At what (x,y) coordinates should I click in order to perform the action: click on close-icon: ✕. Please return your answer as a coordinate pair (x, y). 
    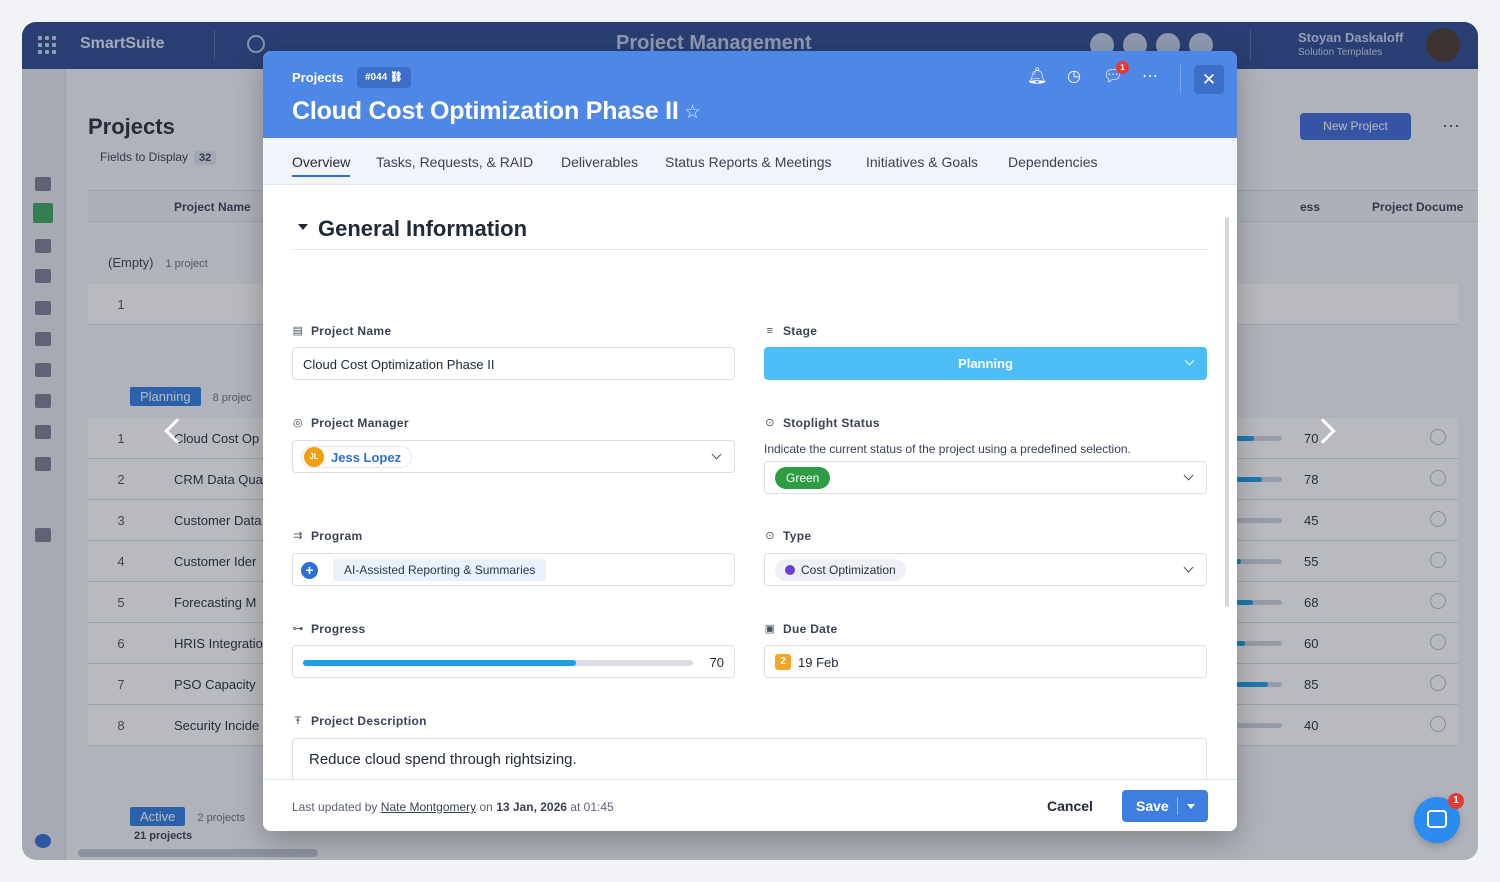
    Looking at the image, I should click on (1209, 79).